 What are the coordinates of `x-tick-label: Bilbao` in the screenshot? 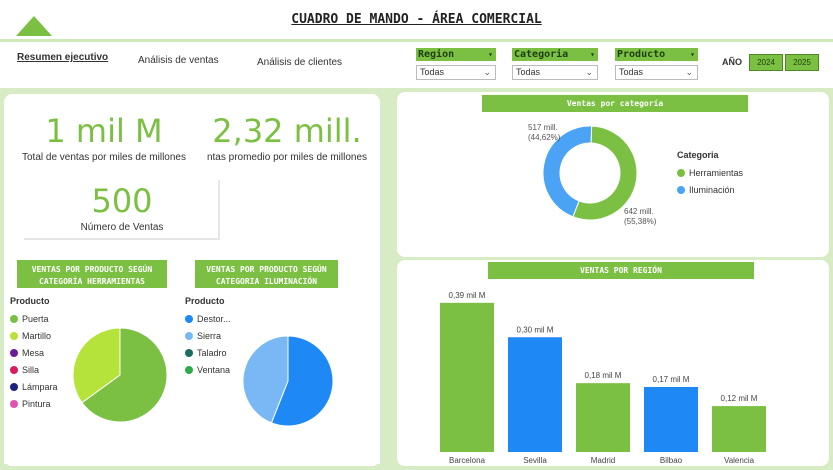 It's located at (671, 460).